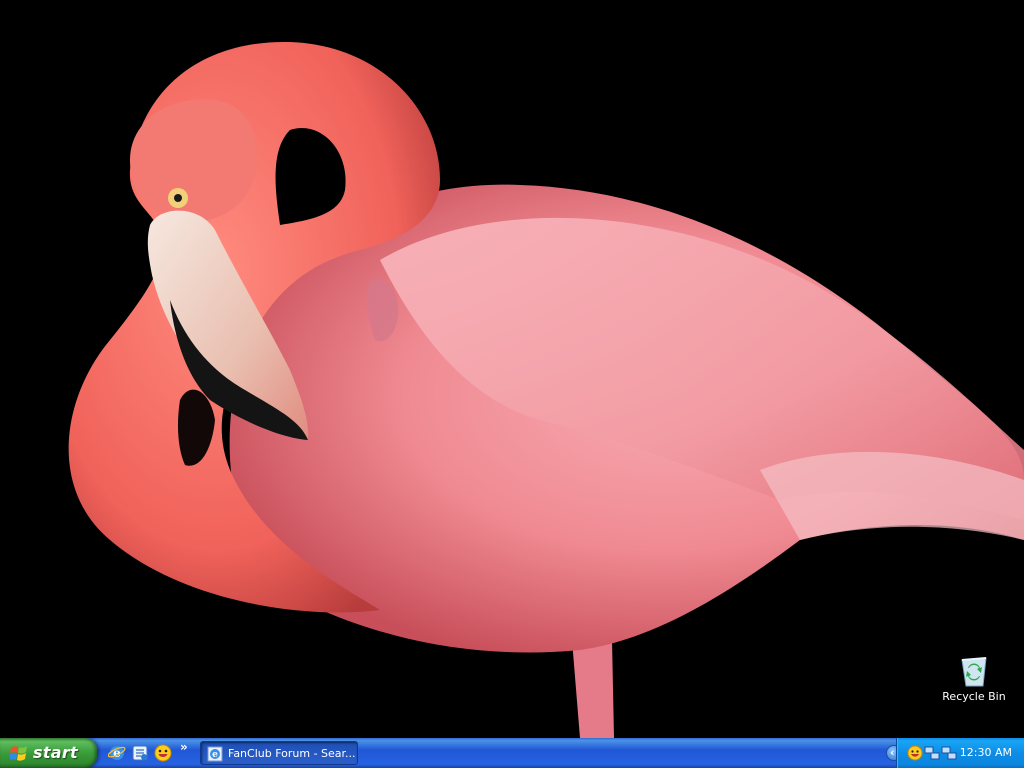 The image size is (1024, 768). Describe the element at coordinates (140, 753) in the screenshot. I see `outlook-express-icon` at that location.